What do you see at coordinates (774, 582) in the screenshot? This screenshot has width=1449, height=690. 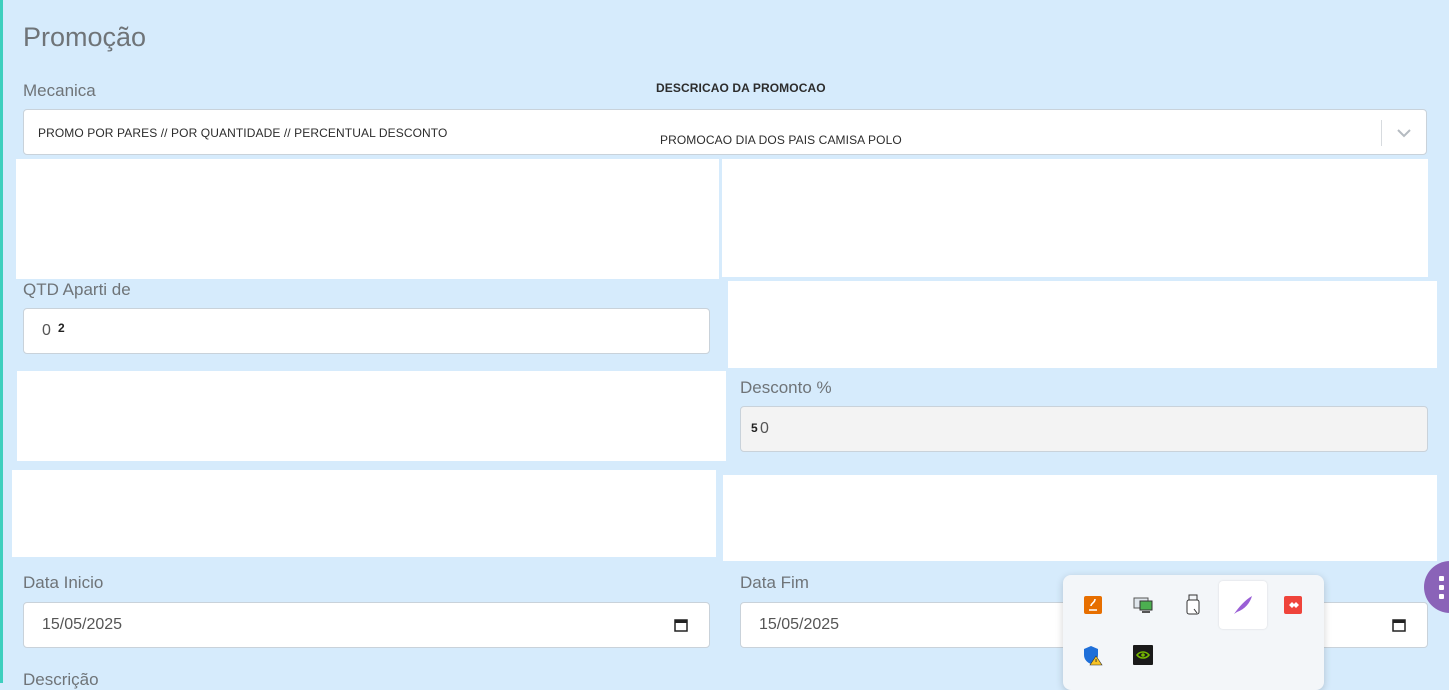 I see `data-fim-label: Data Fim` at bounding box center [774, 582].